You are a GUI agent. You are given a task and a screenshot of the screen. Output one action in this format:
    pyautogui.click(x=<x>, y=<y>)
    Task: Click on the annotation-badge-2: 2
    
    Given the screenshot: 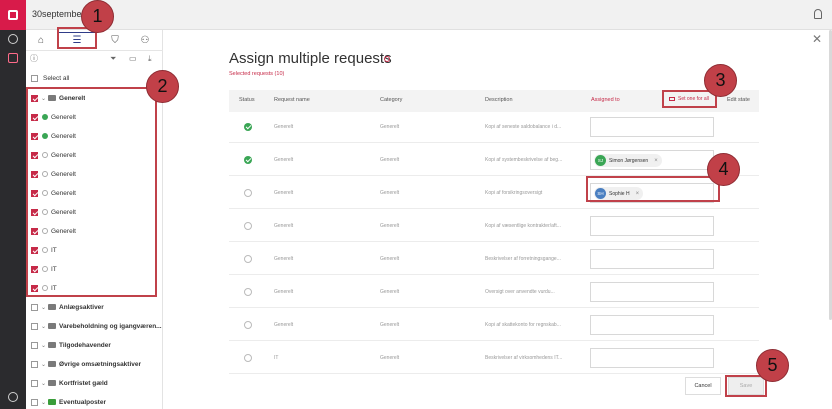 What is the action you would take?
    pyautogui.click(x=162, y=86)
    